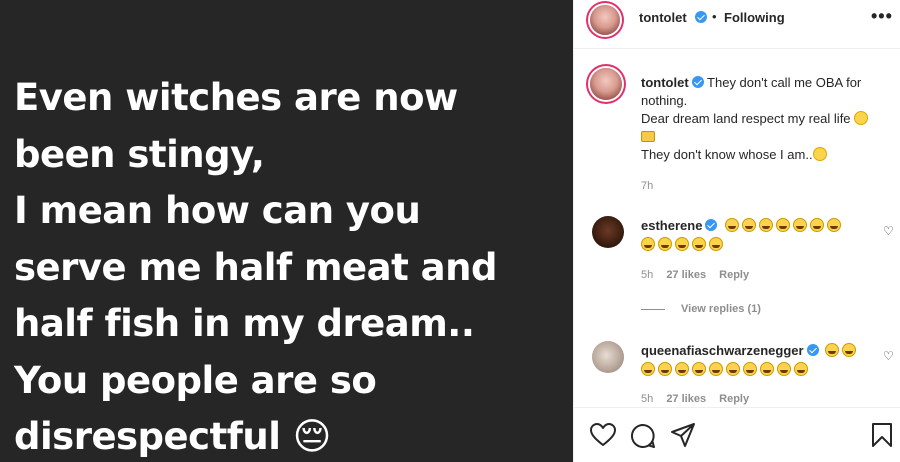 Image resolution: width=900 pixels, height=462 pixels. I want to click on share-icon, so click(683, 435).